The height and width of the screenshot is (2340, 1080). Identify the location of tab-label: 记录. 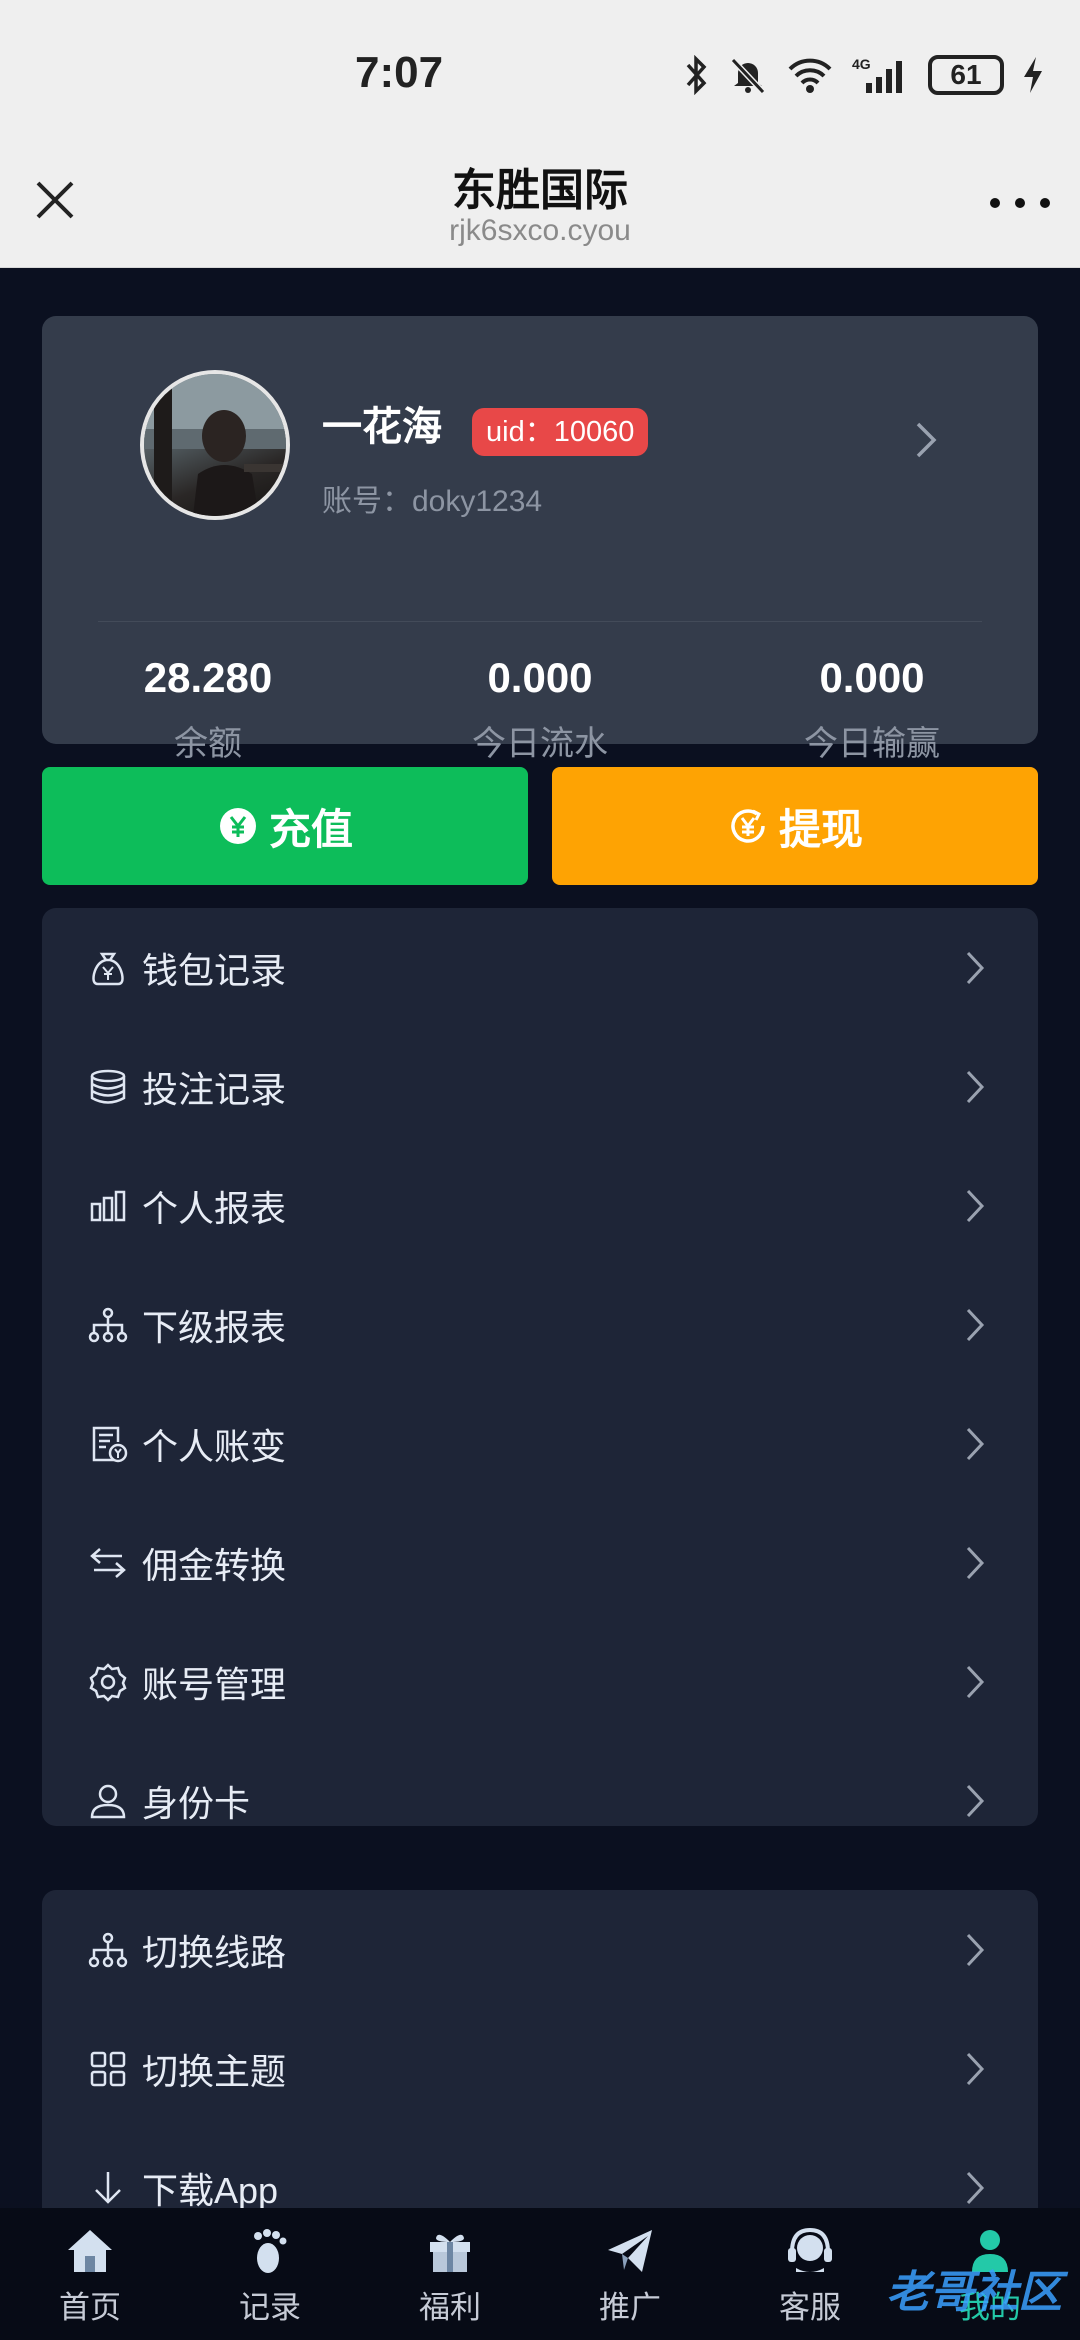
(270, 2307).